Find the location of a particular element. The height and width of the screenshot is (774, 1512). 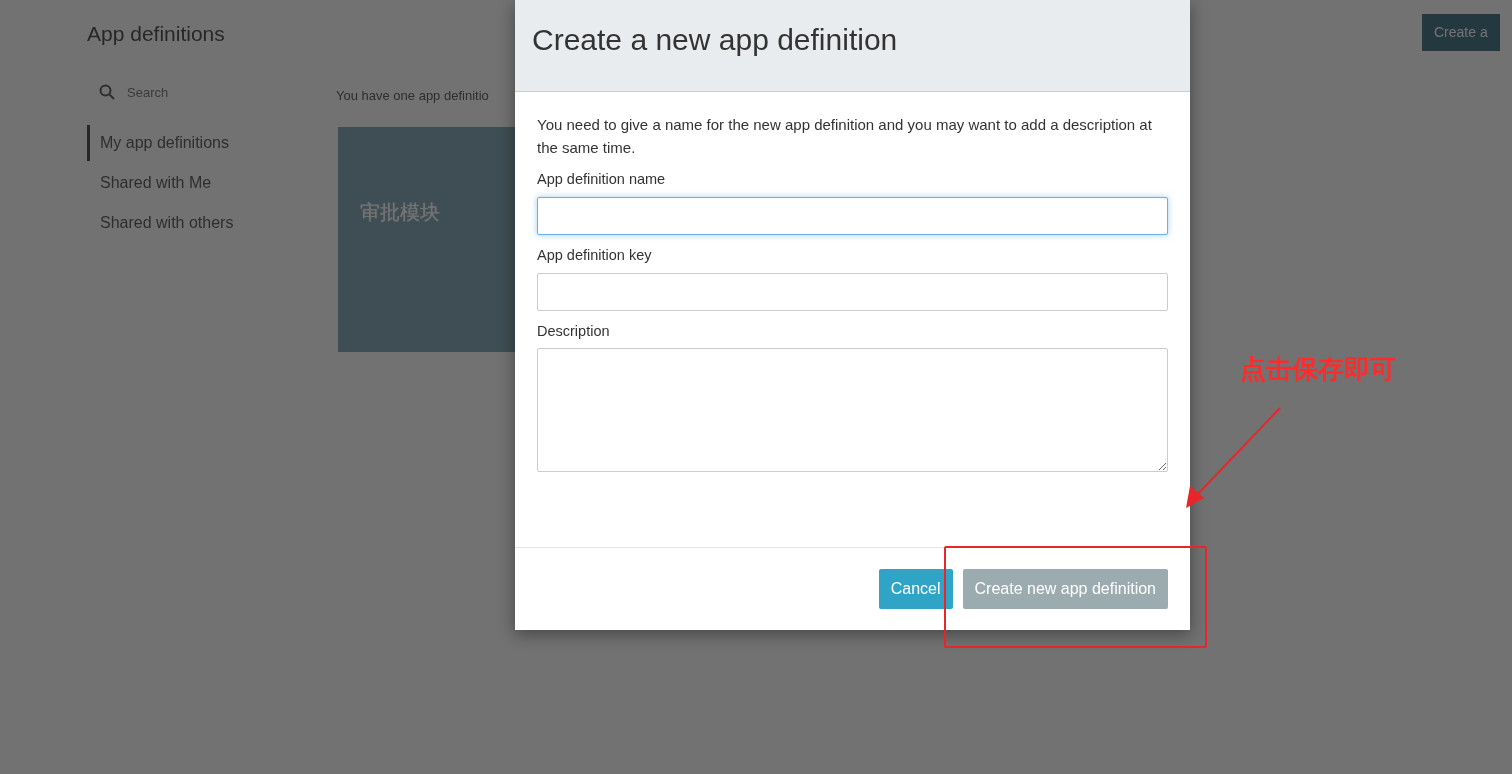

page-title: App definitions is located at coordinates (156, 34).